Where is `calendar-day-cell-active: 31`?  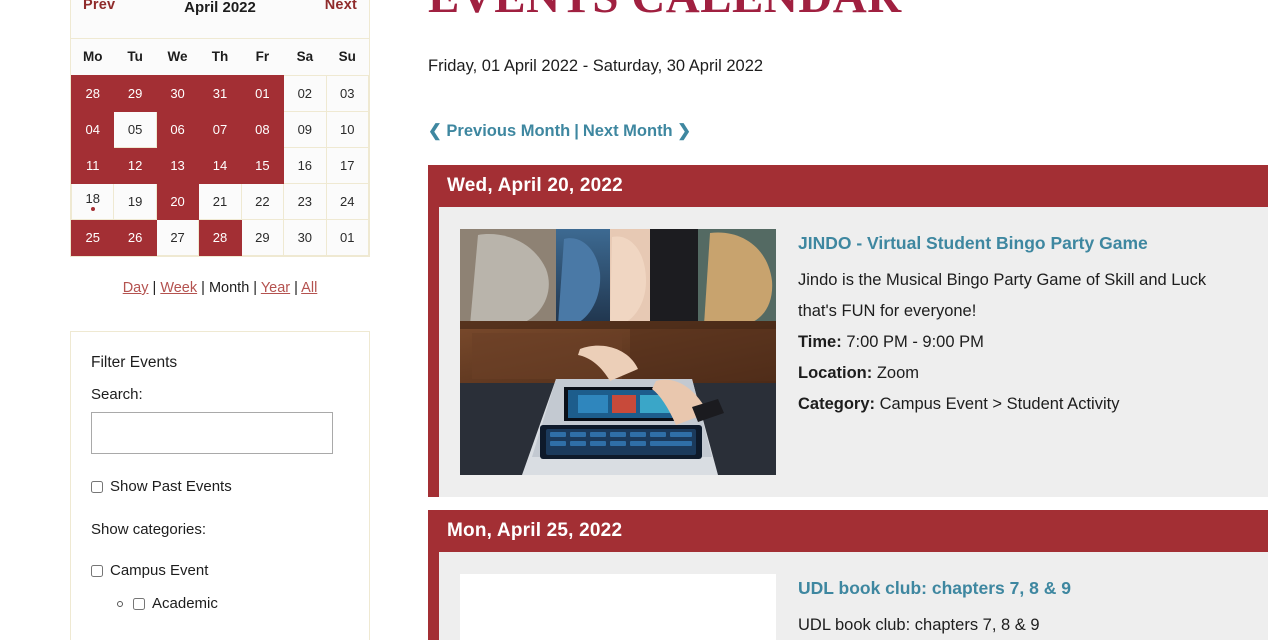 calendar-day-cell-active: 31 is located at coordinates (220, 93).